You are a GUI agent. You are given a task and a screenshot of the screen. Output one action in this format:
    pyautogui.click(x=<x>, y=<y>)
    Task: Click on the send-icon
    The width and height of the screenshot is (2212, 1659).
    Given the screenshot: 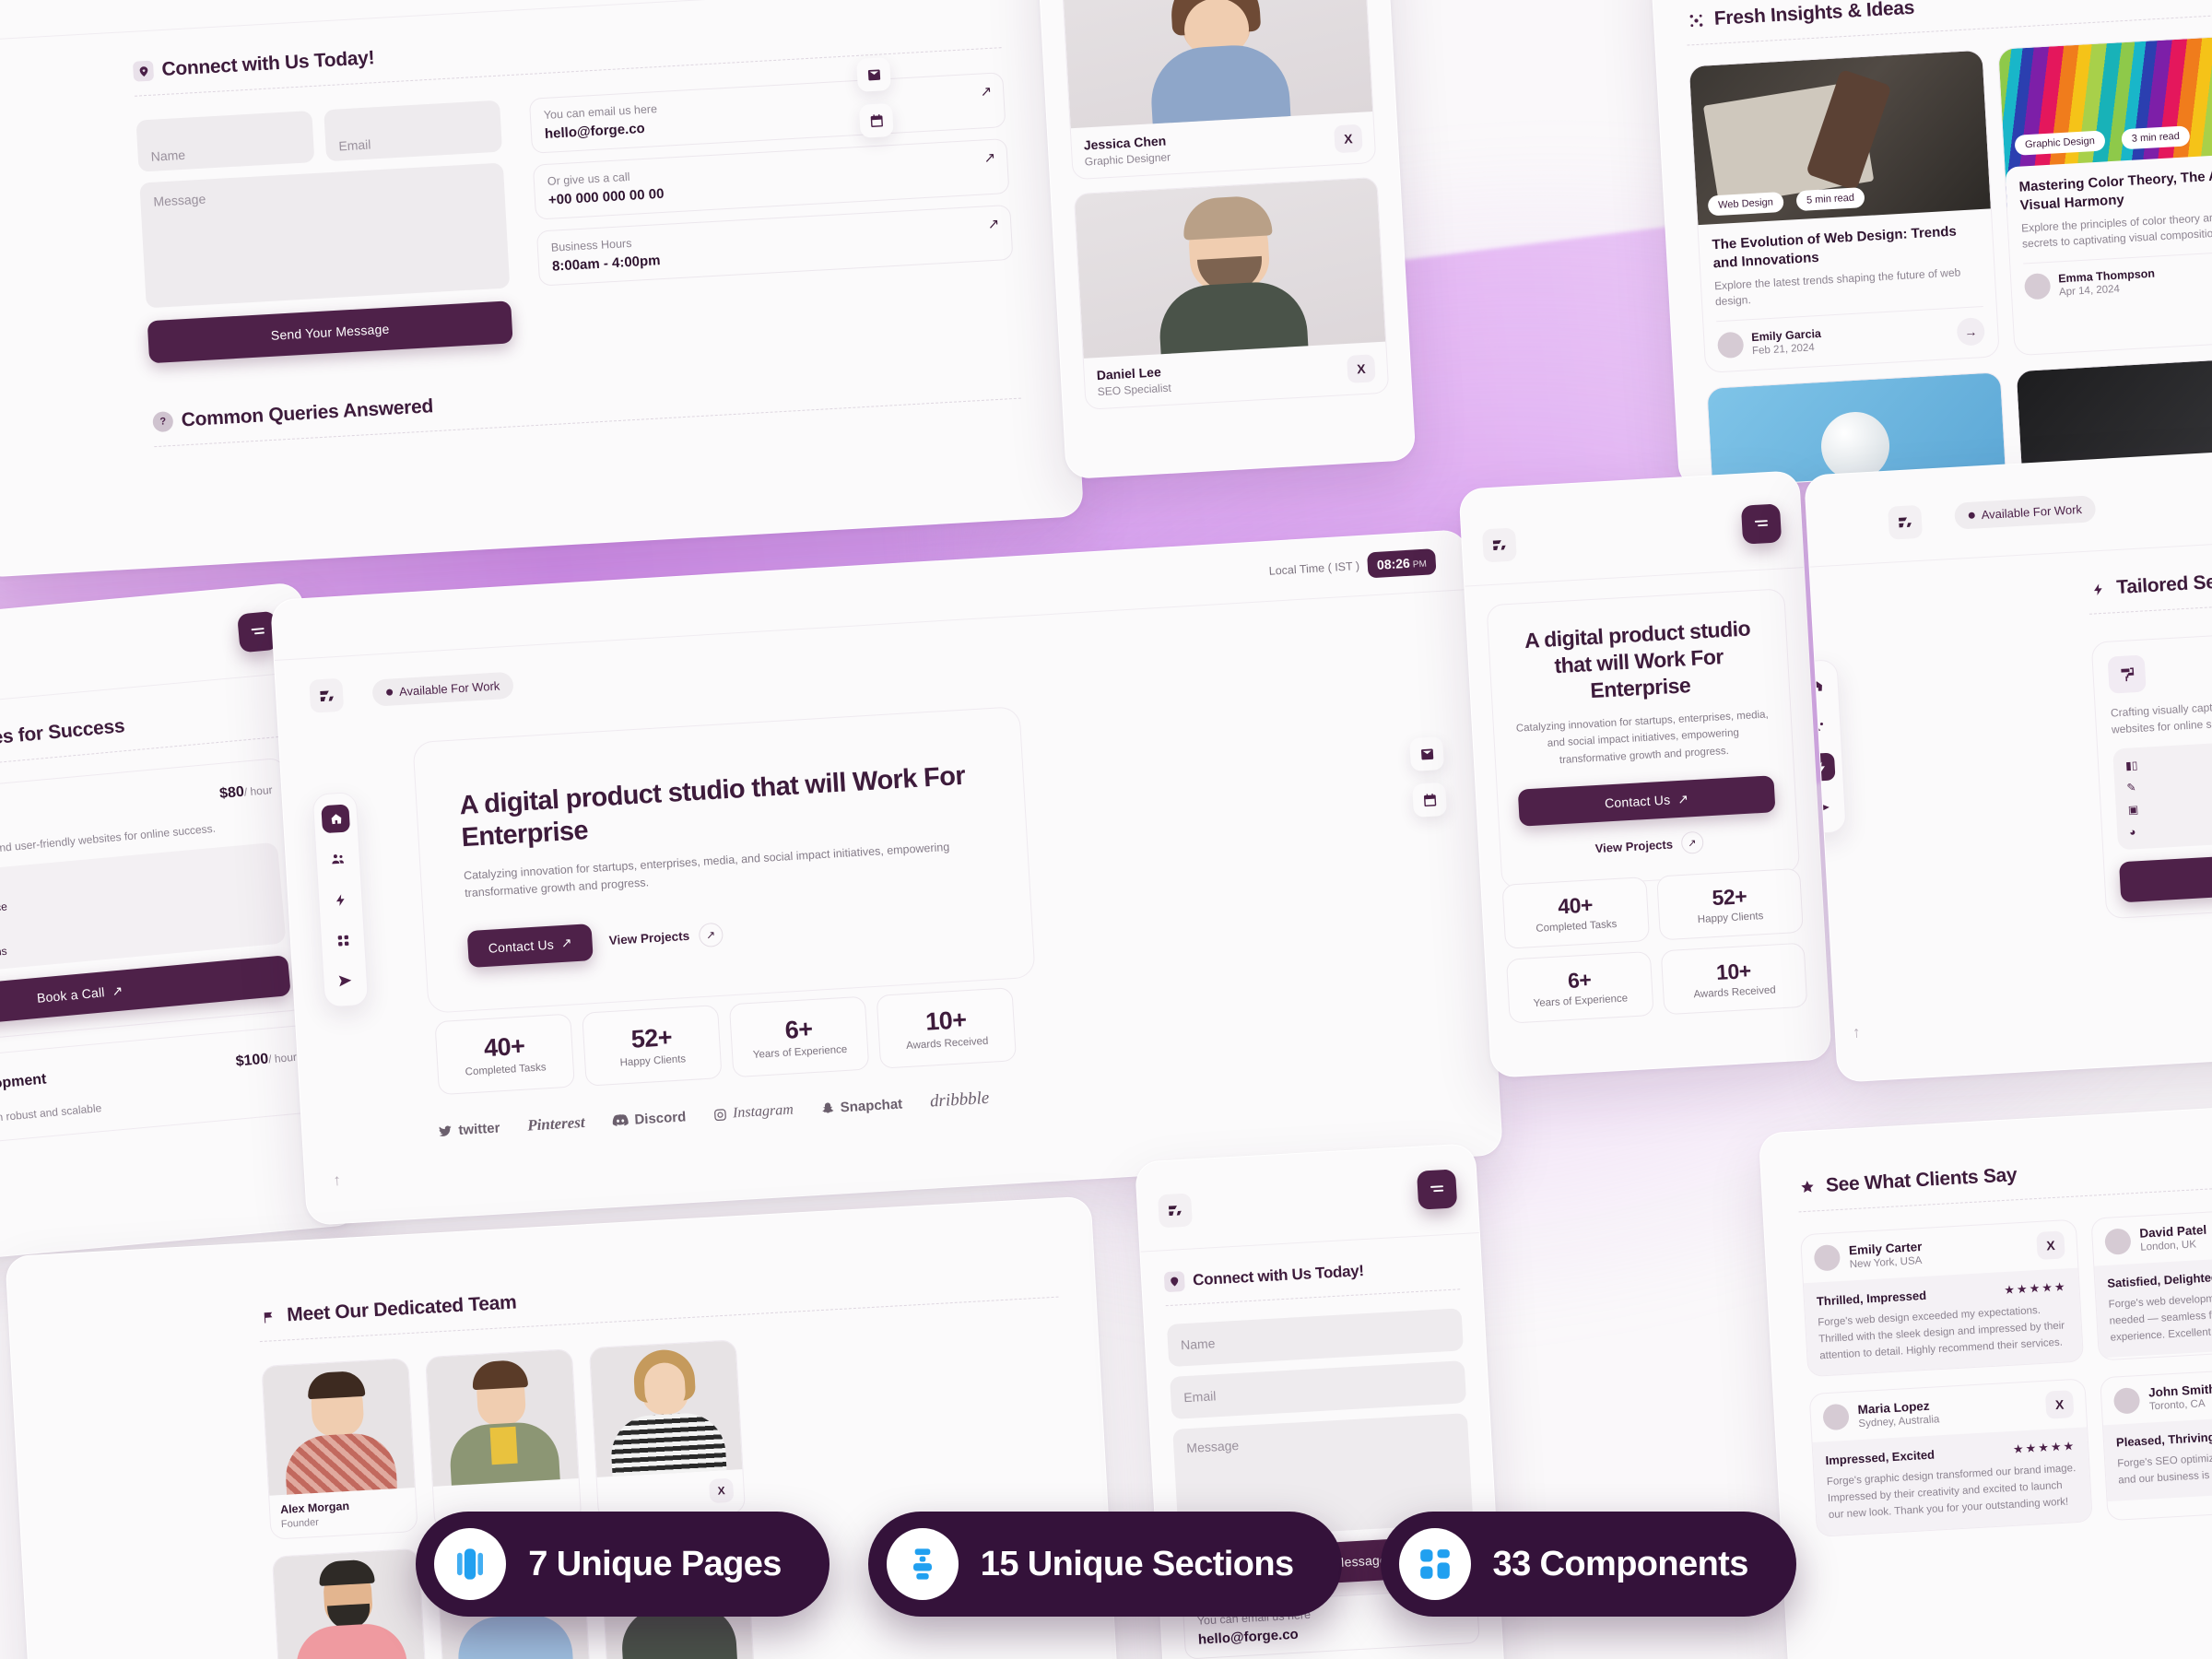 What is the action you would take?
    pyautogui.click(x=345, y=980)
    